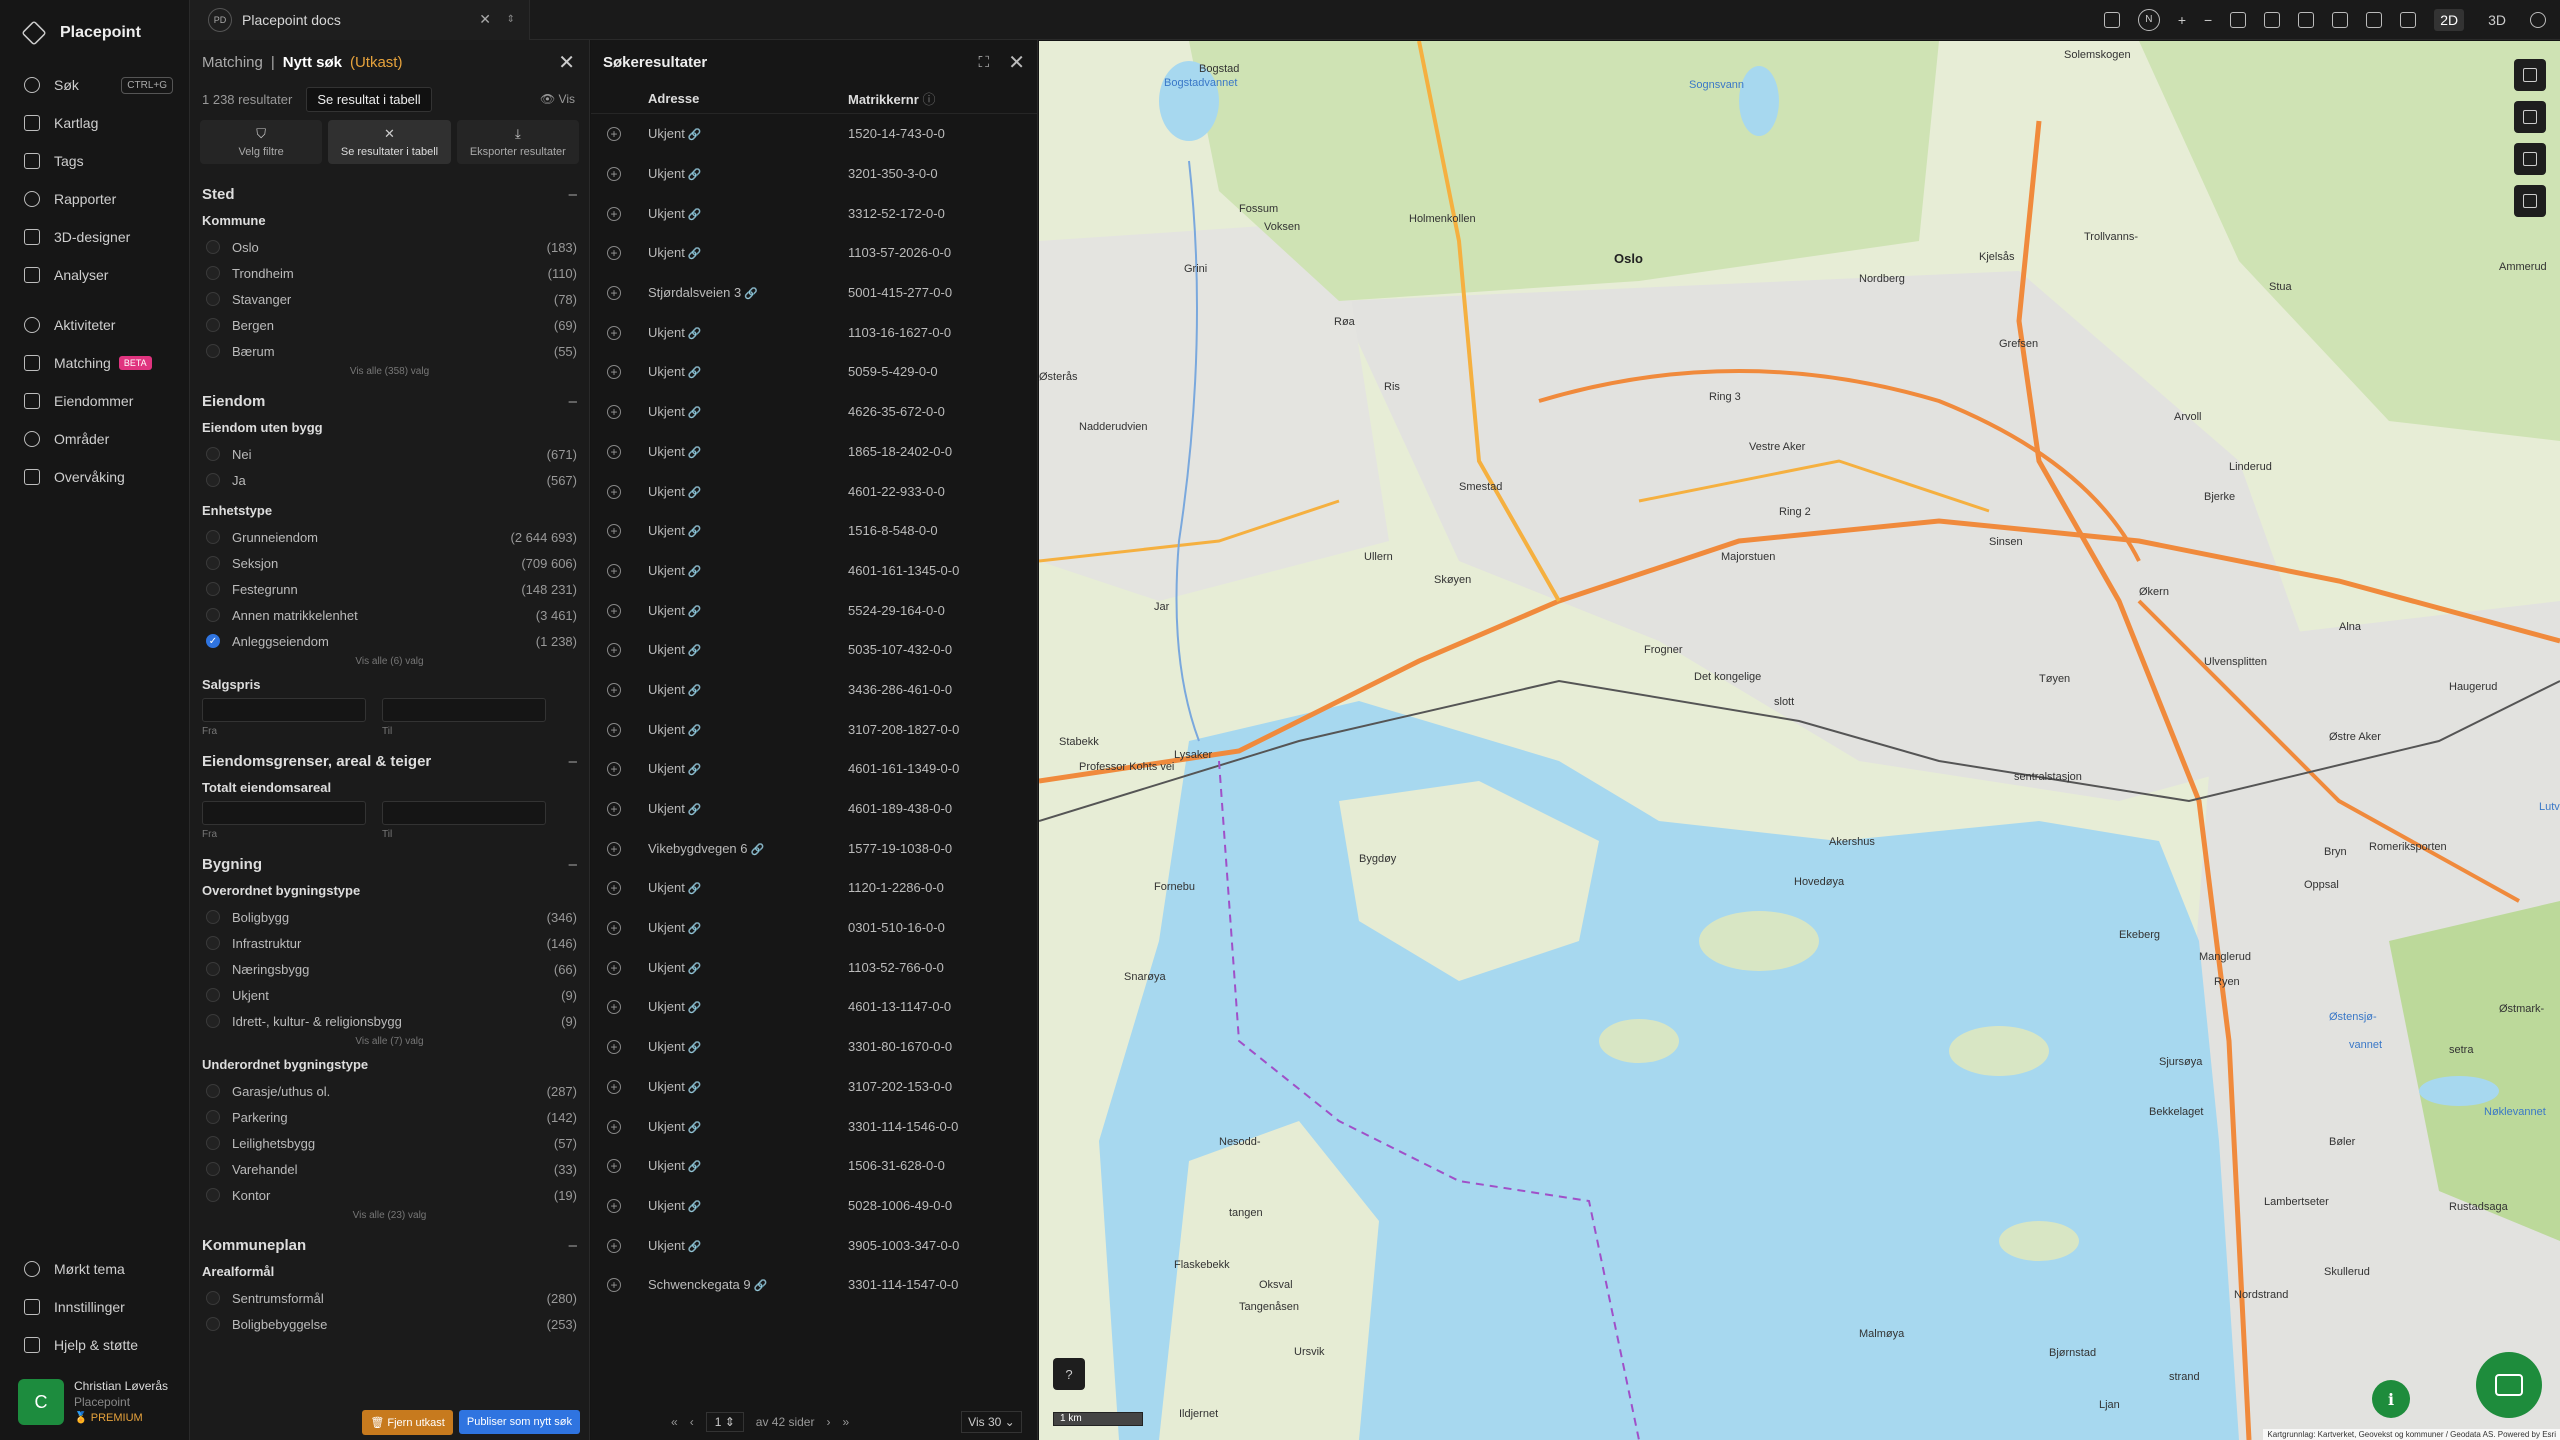 The width and height of the screenshot is (2560, 1440). I want to click on zoom-in-button: +, so click(2182, 20).